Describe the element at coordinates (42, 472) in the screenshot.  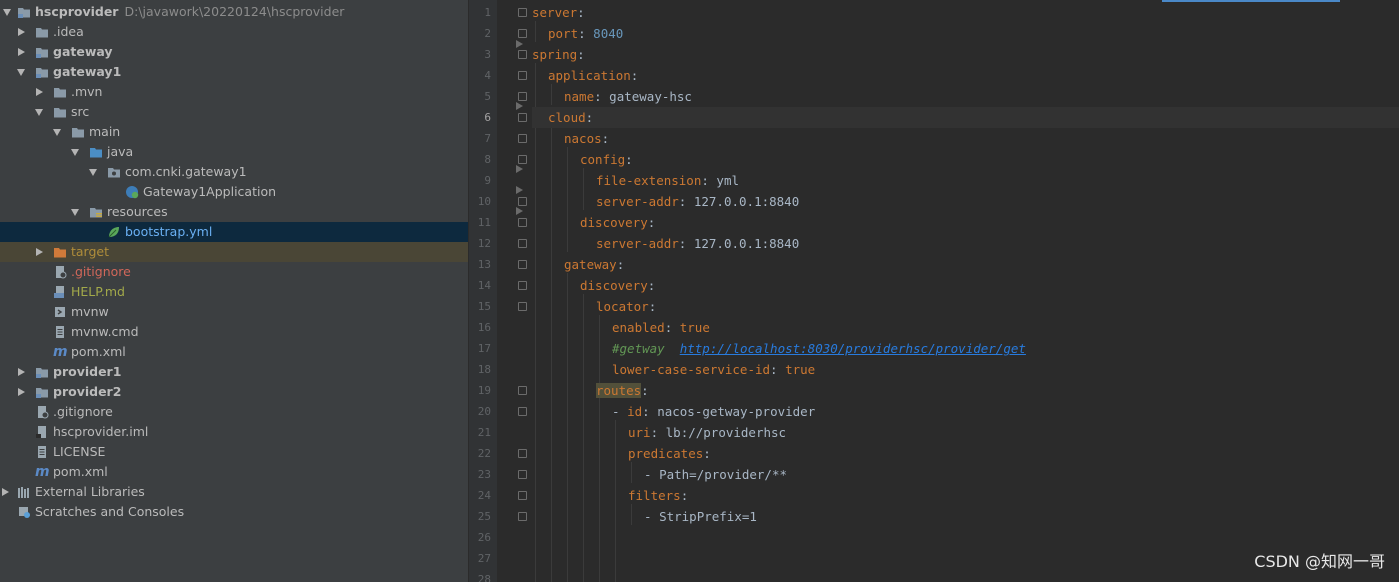
I see `maven-icon: m` at that location.